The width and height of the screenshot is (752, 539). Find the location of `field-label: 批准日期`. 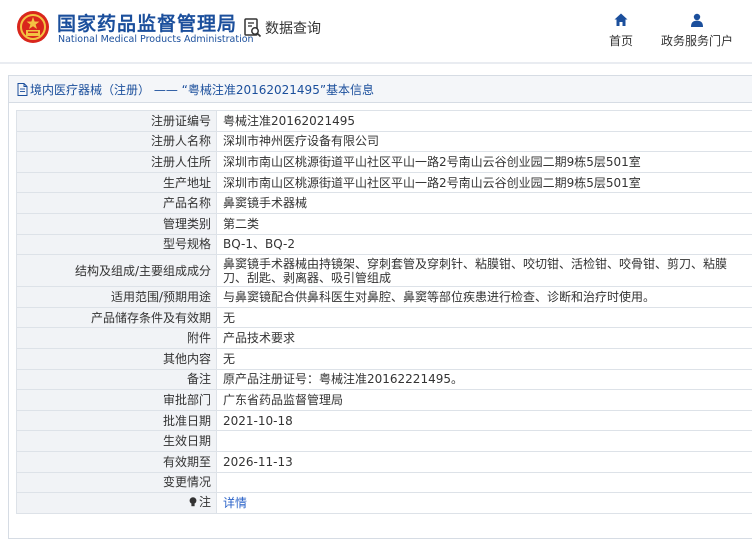

field-label: 批准日期 is located at coordinates (116, 420).